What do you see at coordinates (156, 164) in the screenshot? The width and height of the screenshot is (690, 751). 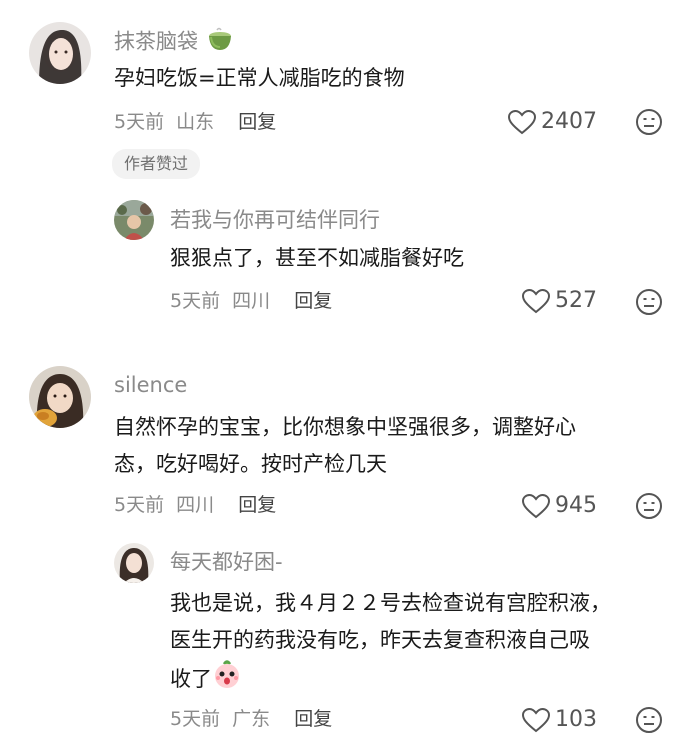 I see `author-liked-badge: 作者赞过` at bounding box center [156, 164].